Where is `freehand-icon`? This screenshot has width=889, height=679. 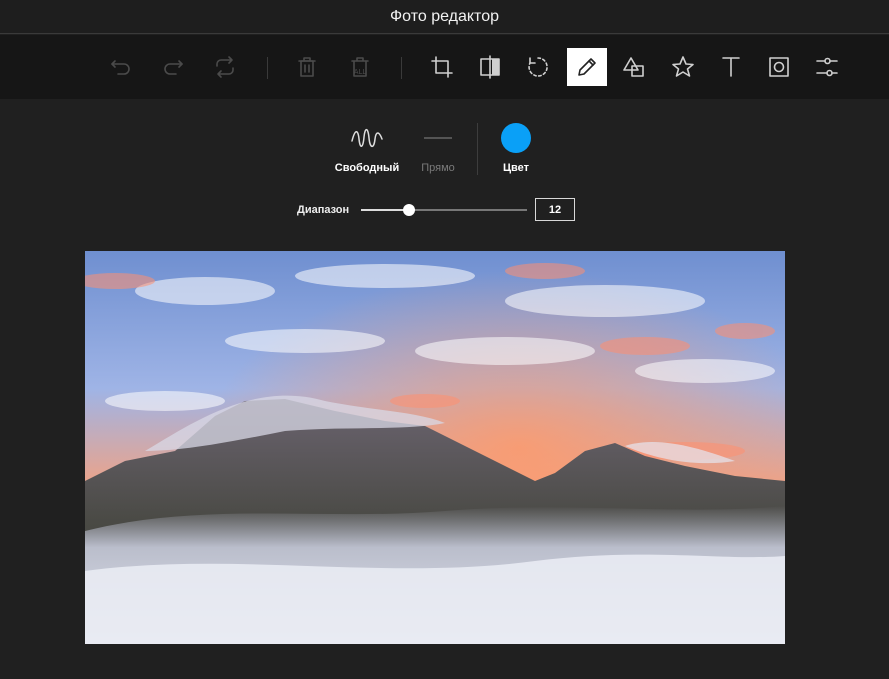
freehand-icon is located at coordinates (367, 138).